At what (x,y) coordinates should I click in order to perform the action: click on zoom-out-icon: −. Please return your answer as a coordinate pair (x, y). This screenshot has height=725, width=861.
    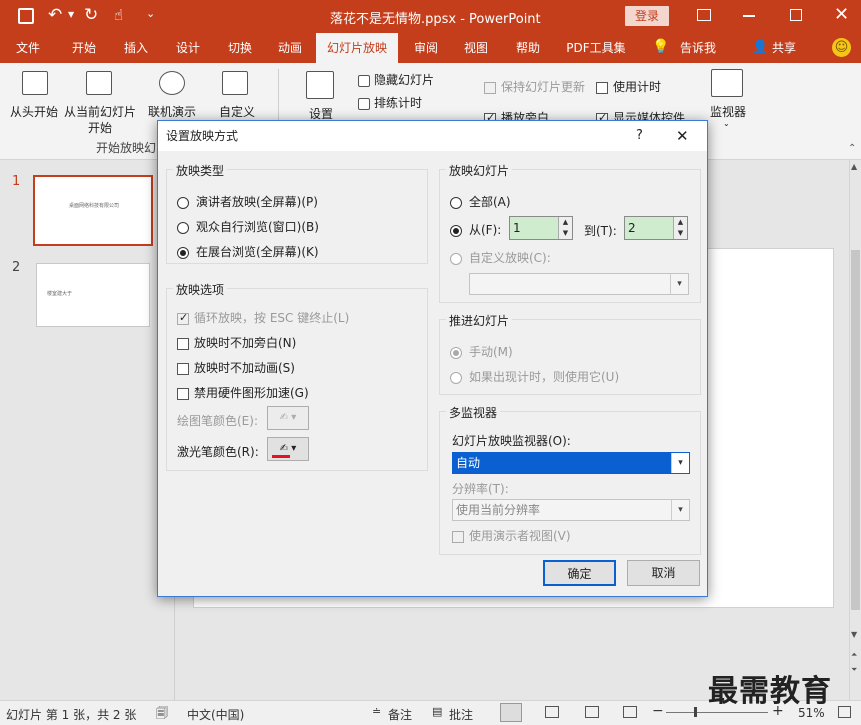
    Looking at the image, I should click on (658, 711).